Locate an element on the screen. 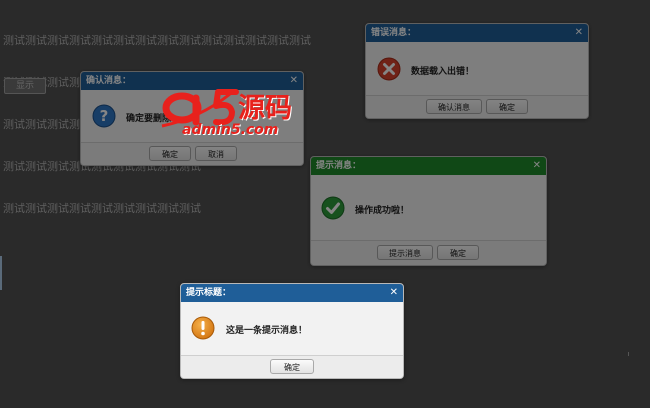 This screenshot has width=650, height=408. success-dialog-footer: 提示消息 确定 is located at coordinates (428, 252).